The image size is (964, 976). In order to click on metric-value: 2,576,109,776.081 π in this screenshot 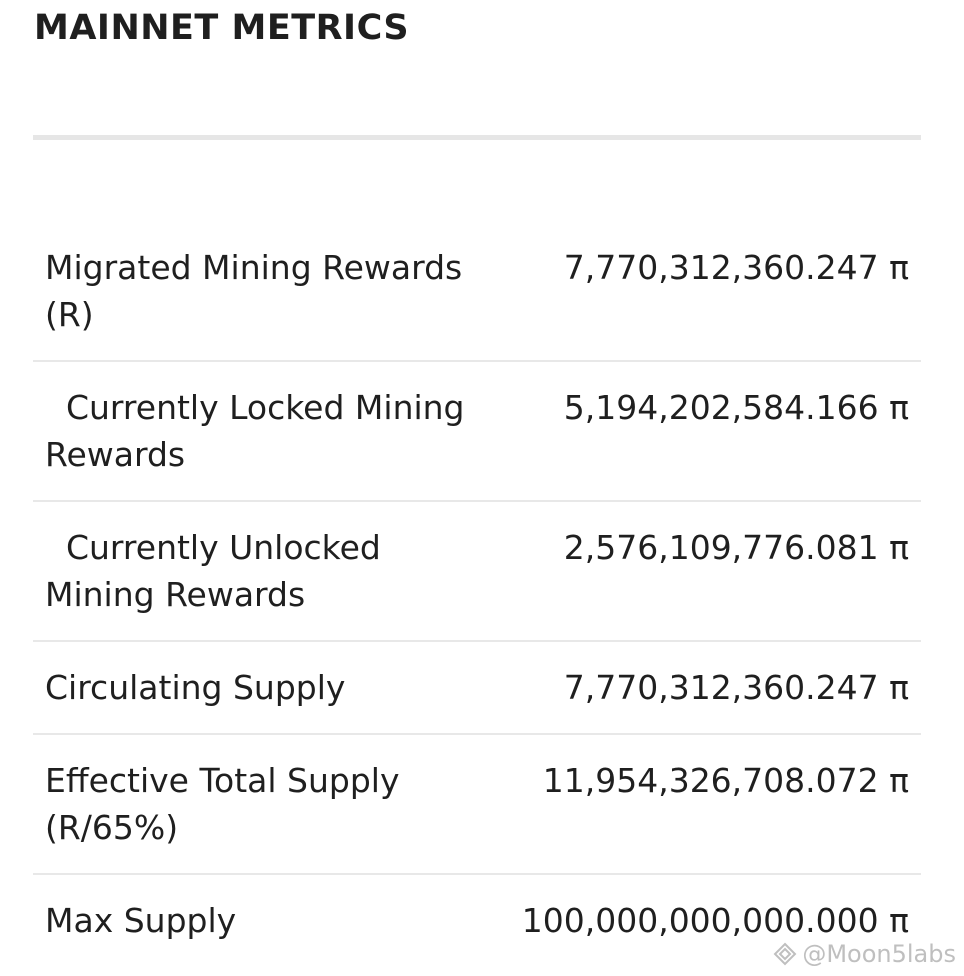, I will do `click(736, 547)`.